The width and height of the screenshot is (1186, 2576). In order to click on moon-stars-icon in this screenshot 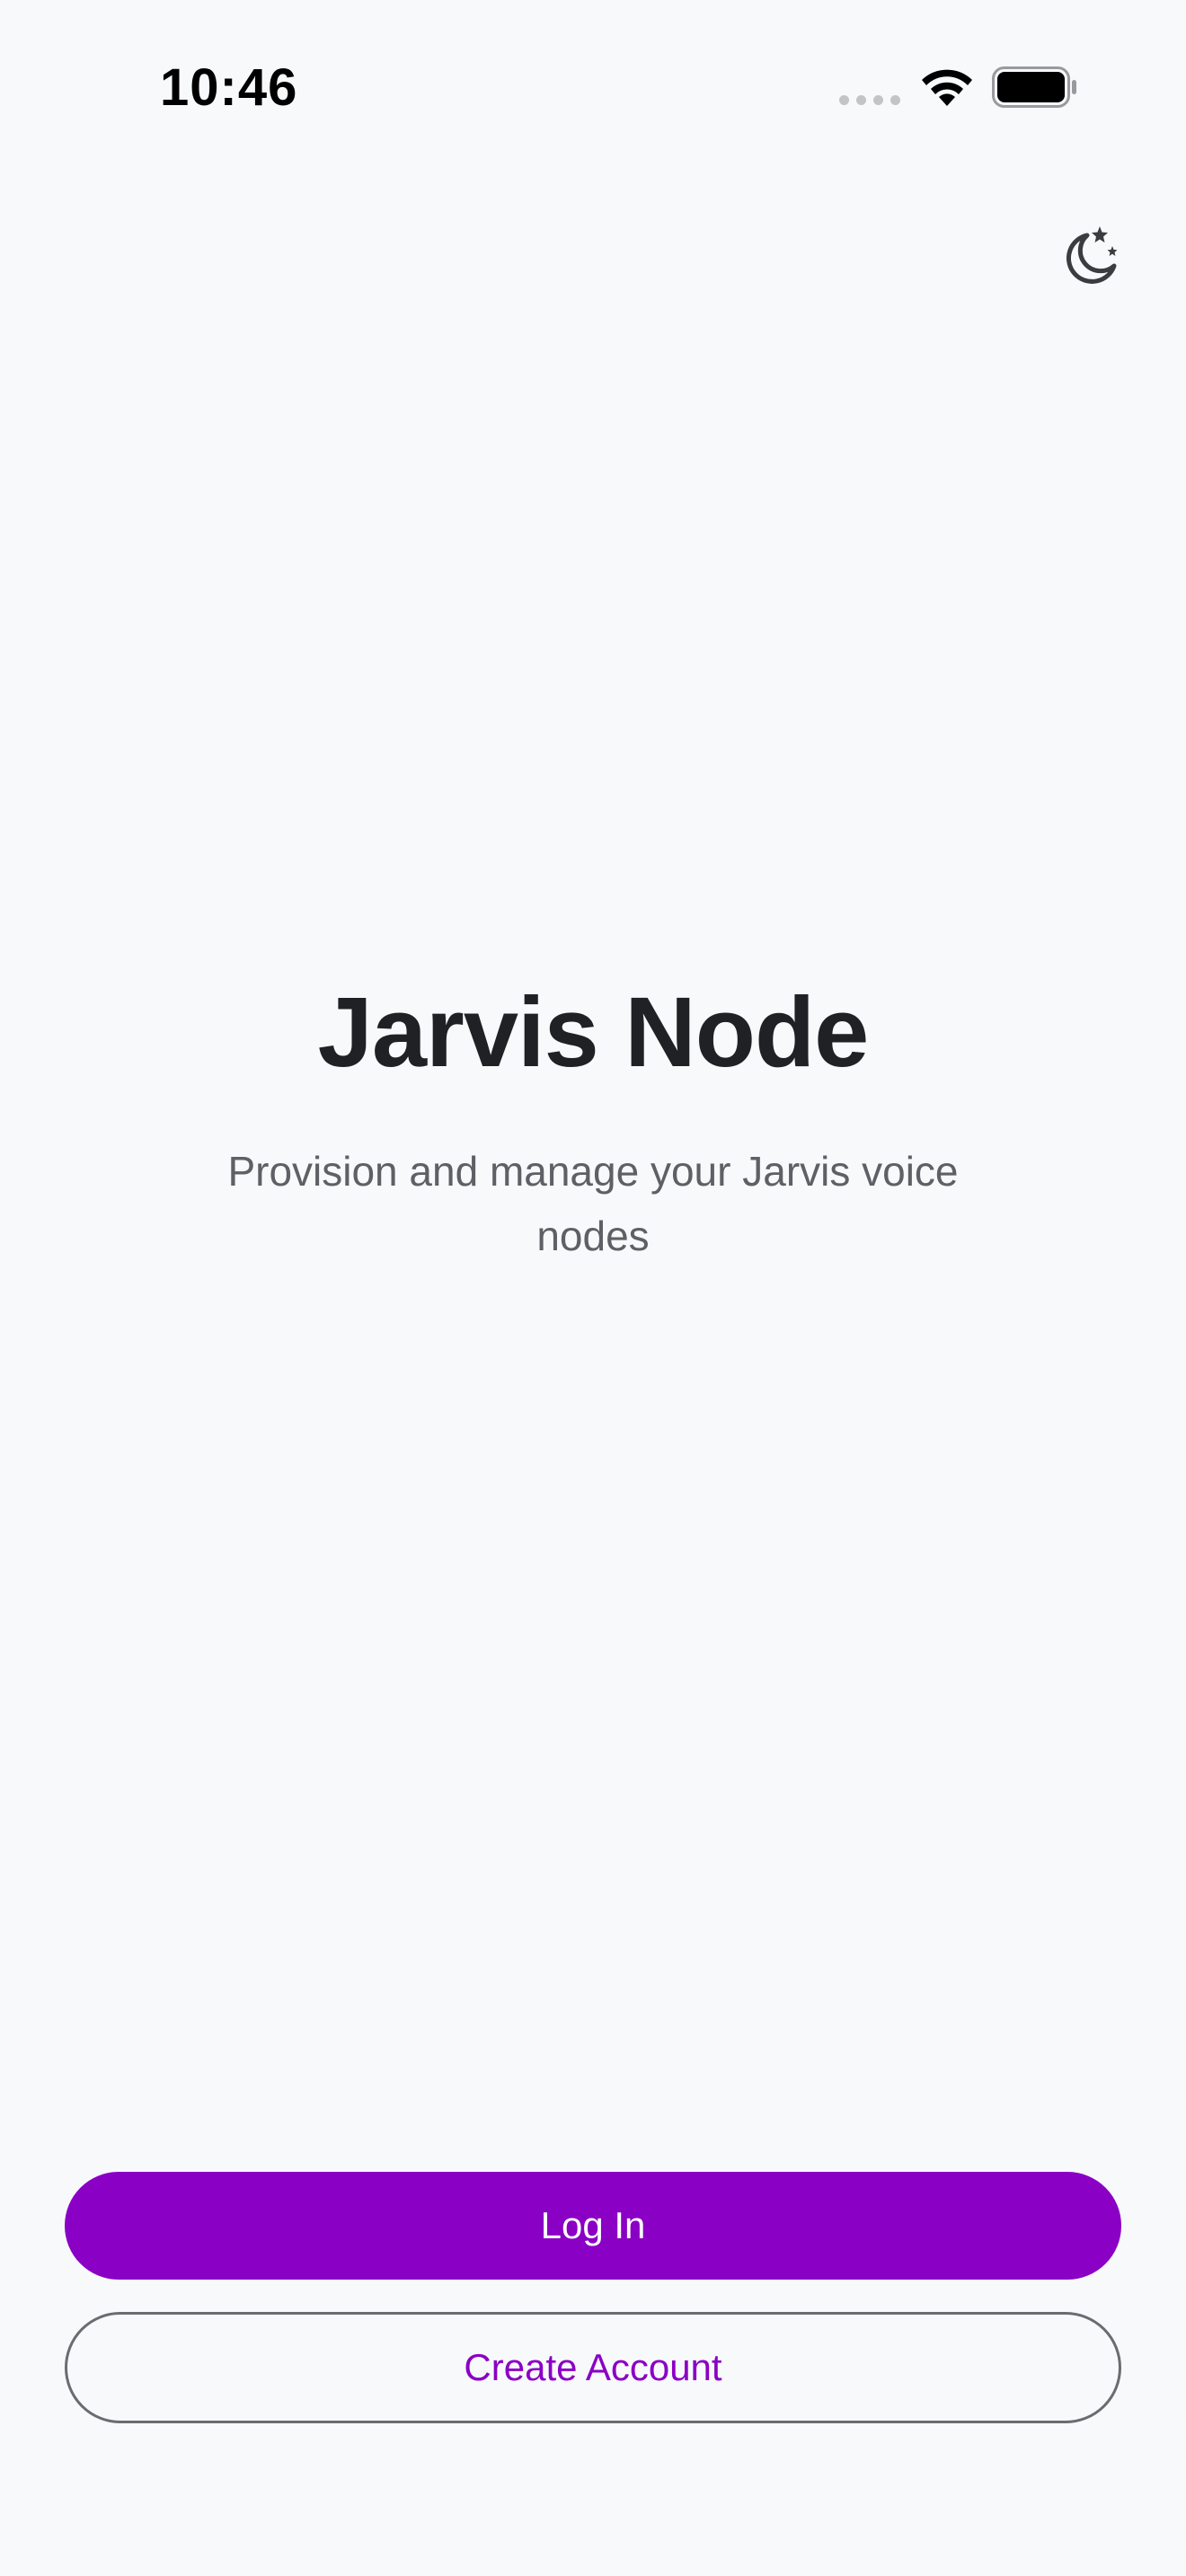, I will do `click(1092, 255)`.